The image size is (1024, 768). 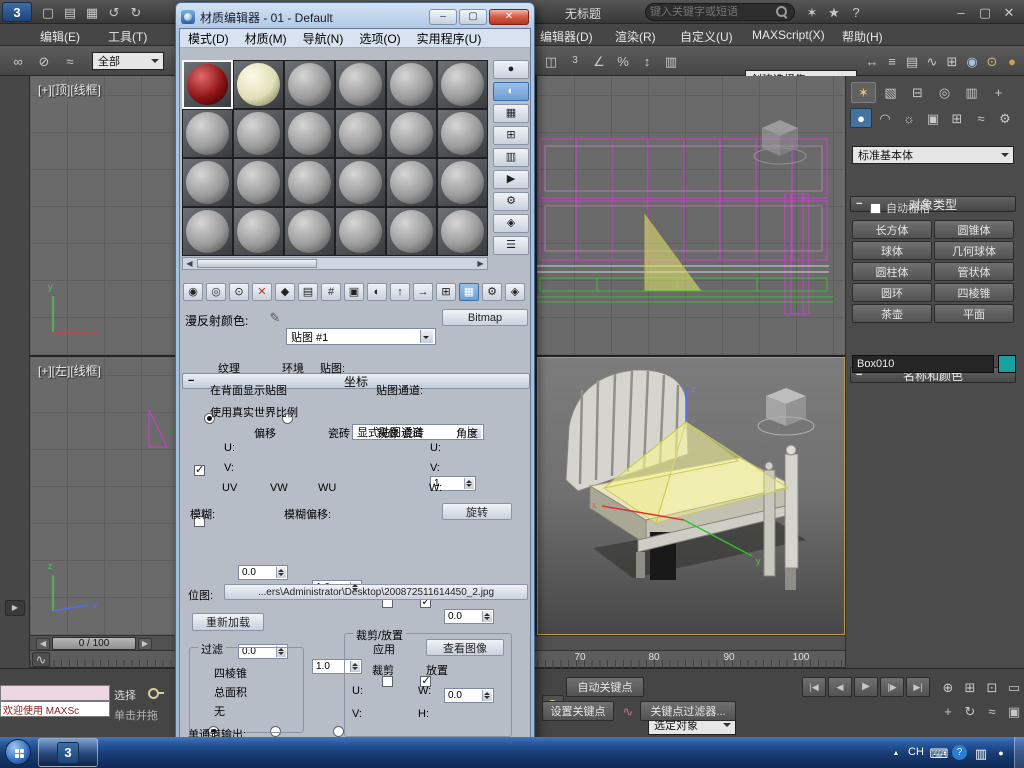 What do you see at coordinates (1007, 364) in the screenshot?
I see `object-color-swatch` at bounding box center [1007, 364].